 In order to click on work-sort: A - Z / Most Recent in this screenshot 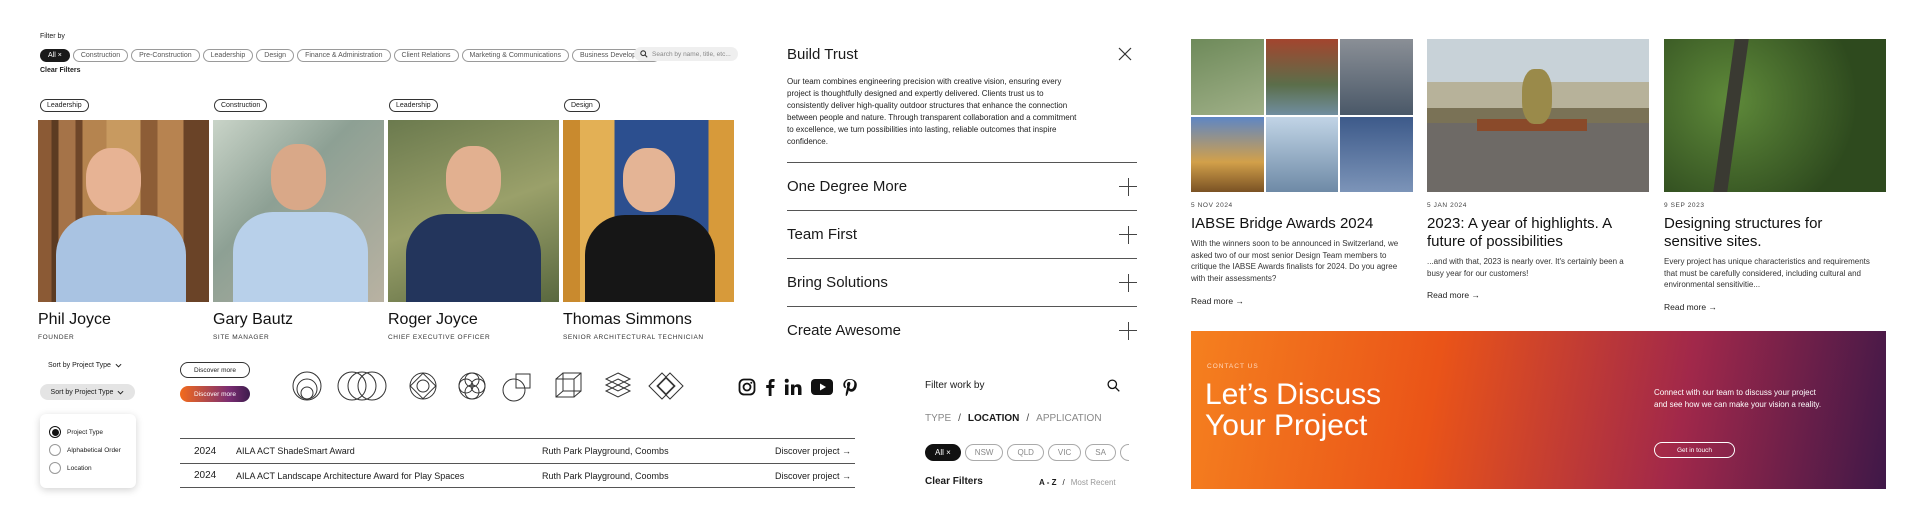, I will do `click(1077, 482)`.